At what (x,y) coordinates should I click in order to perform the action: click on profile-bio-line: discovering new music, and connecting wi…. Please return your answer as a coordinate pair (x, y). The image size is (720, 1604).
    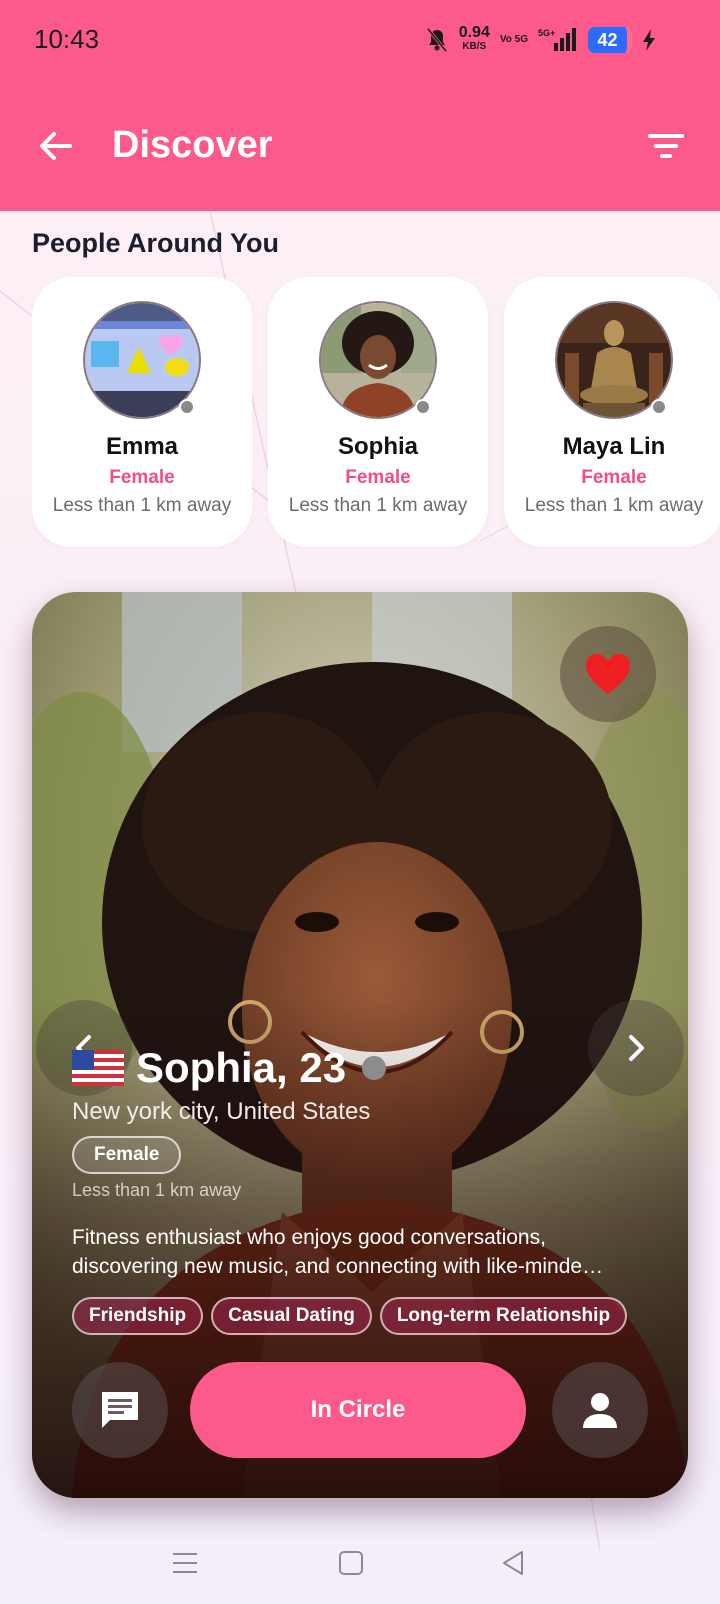
    Looking at the image, I should click on (338, 1266).